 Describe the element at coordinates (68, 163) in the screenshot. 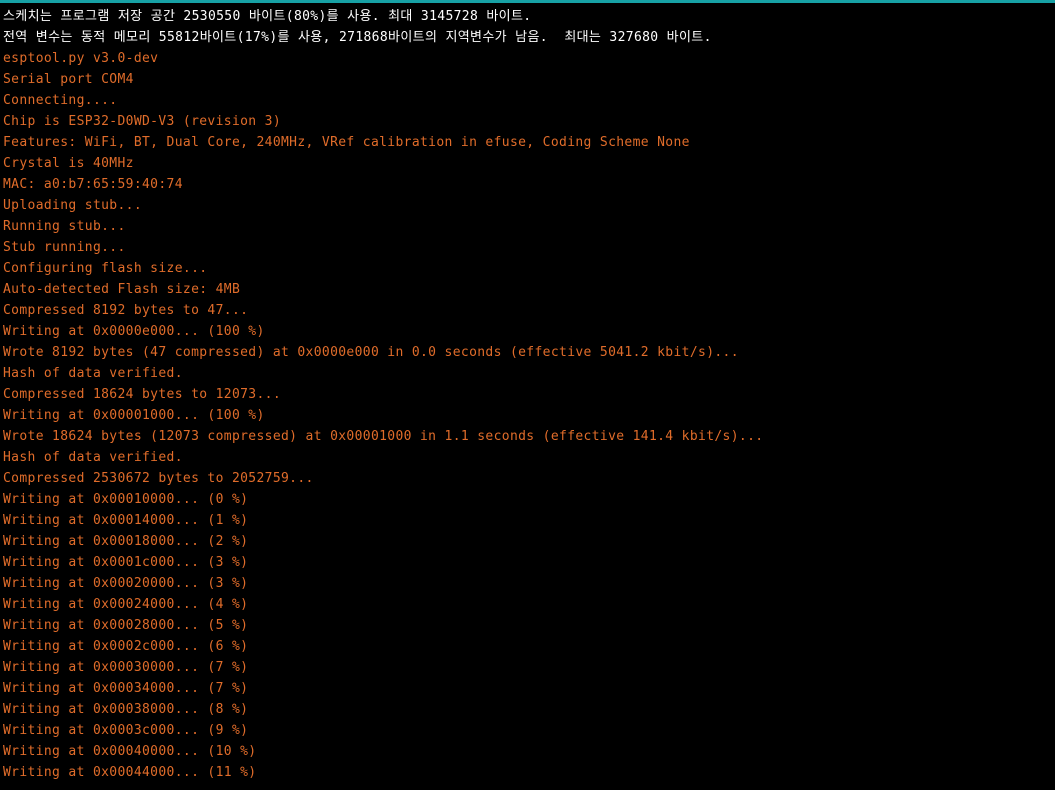

I see `console-output-line: Crystal is 40MHz` at that location.